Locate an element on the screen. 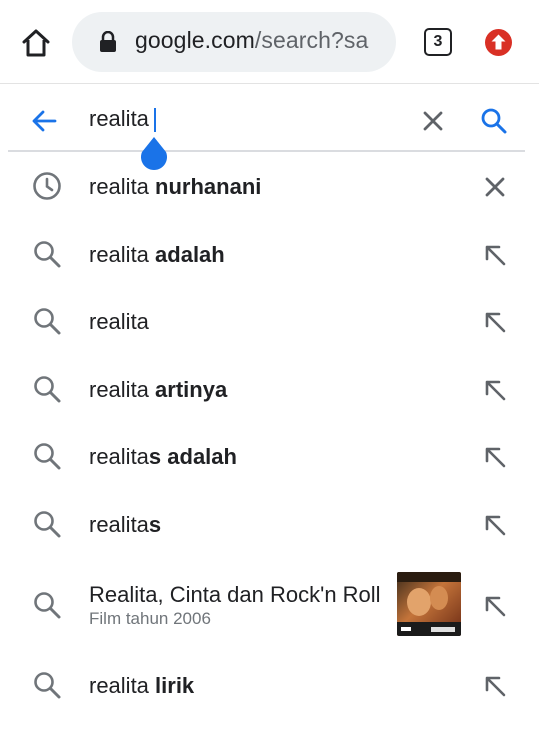  clear-icon is located at coordinates (433, 121).